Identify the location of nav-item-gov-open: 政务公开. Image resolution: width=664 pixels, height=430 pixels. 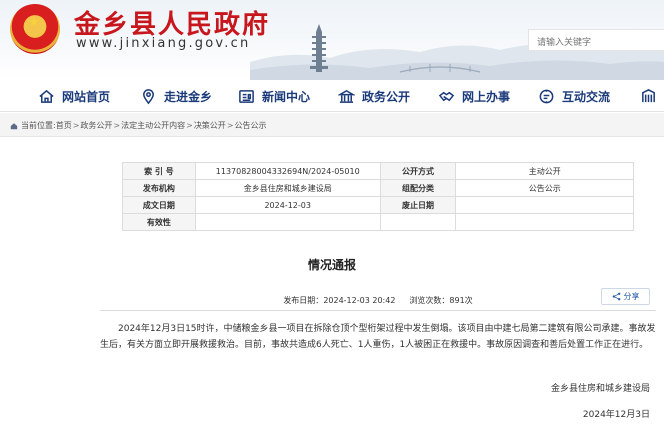
(374, 96).